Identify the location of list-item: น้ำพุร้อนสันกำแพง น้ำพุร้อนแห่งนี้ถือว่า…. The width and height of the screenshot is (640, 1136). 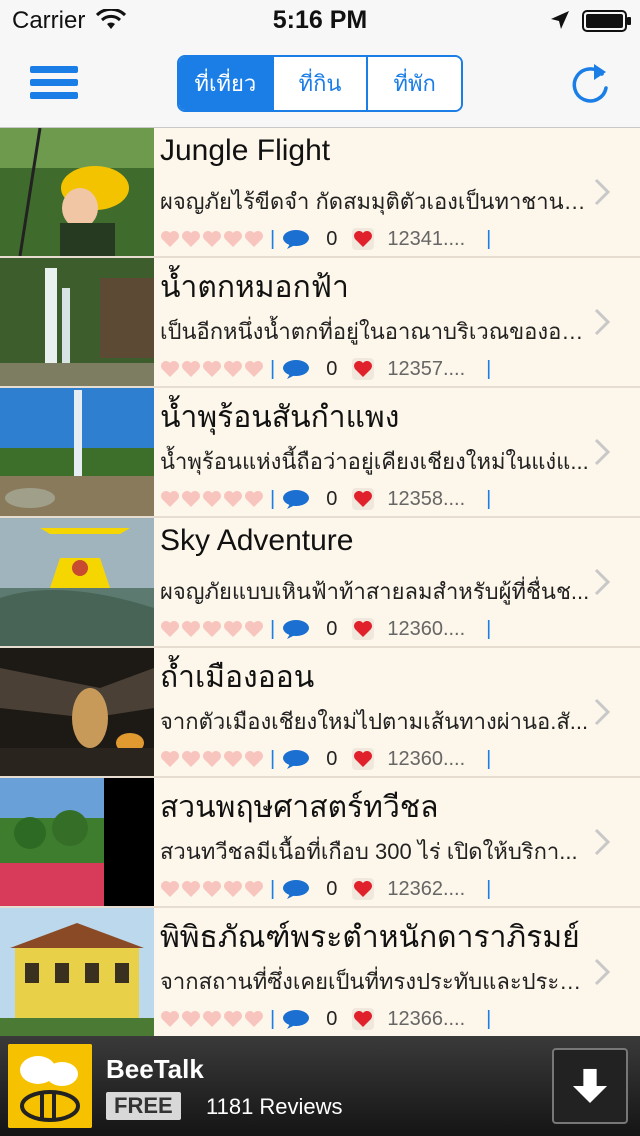
(320, 453).